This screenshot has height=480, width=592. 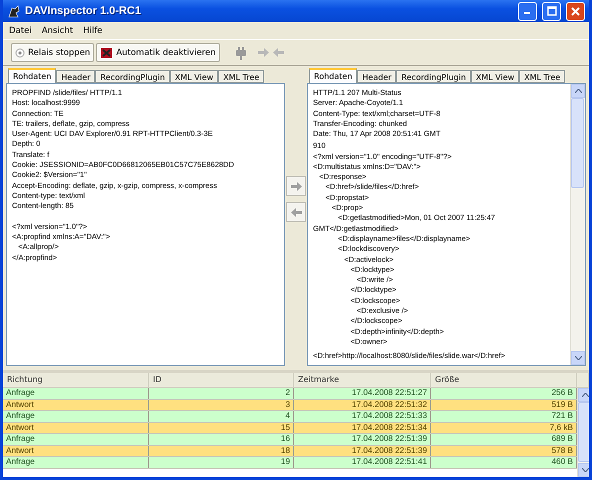 I want to click on menu-item: Ansicht, so click(x=58, y=31).